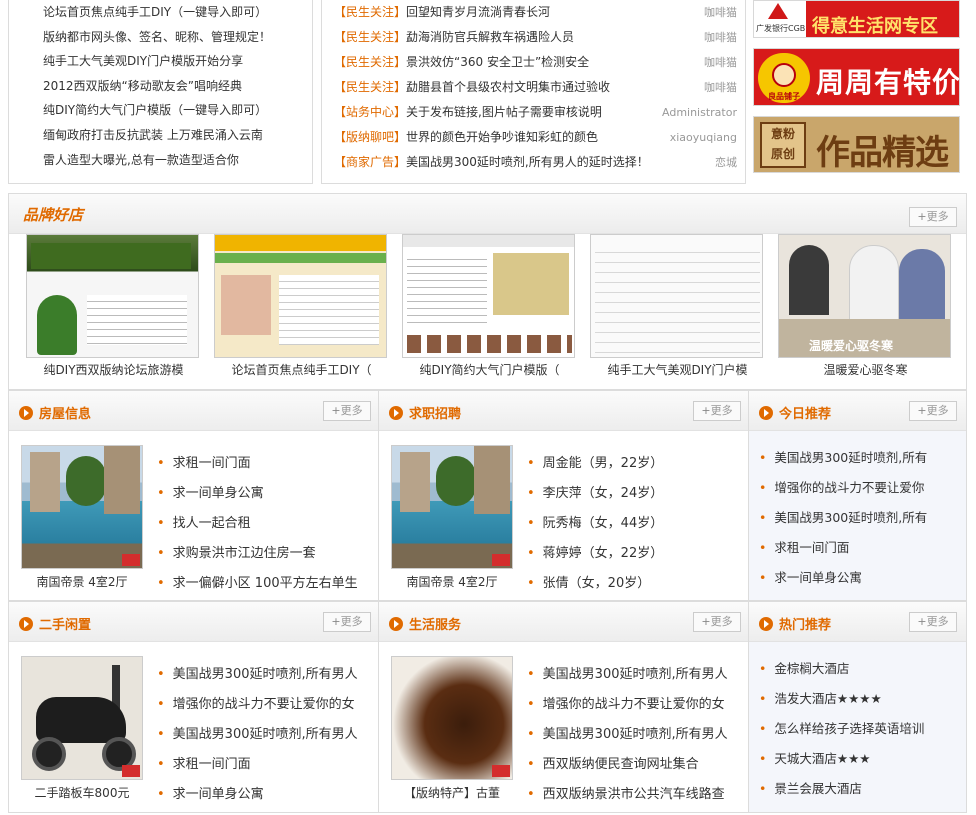  What do you see at coordinates (177, 135) in the screenshot?
I see `top-left-link: 缅甸政府打击反抗武装 上万难民涌入云南` at bounding box center [177, 135].